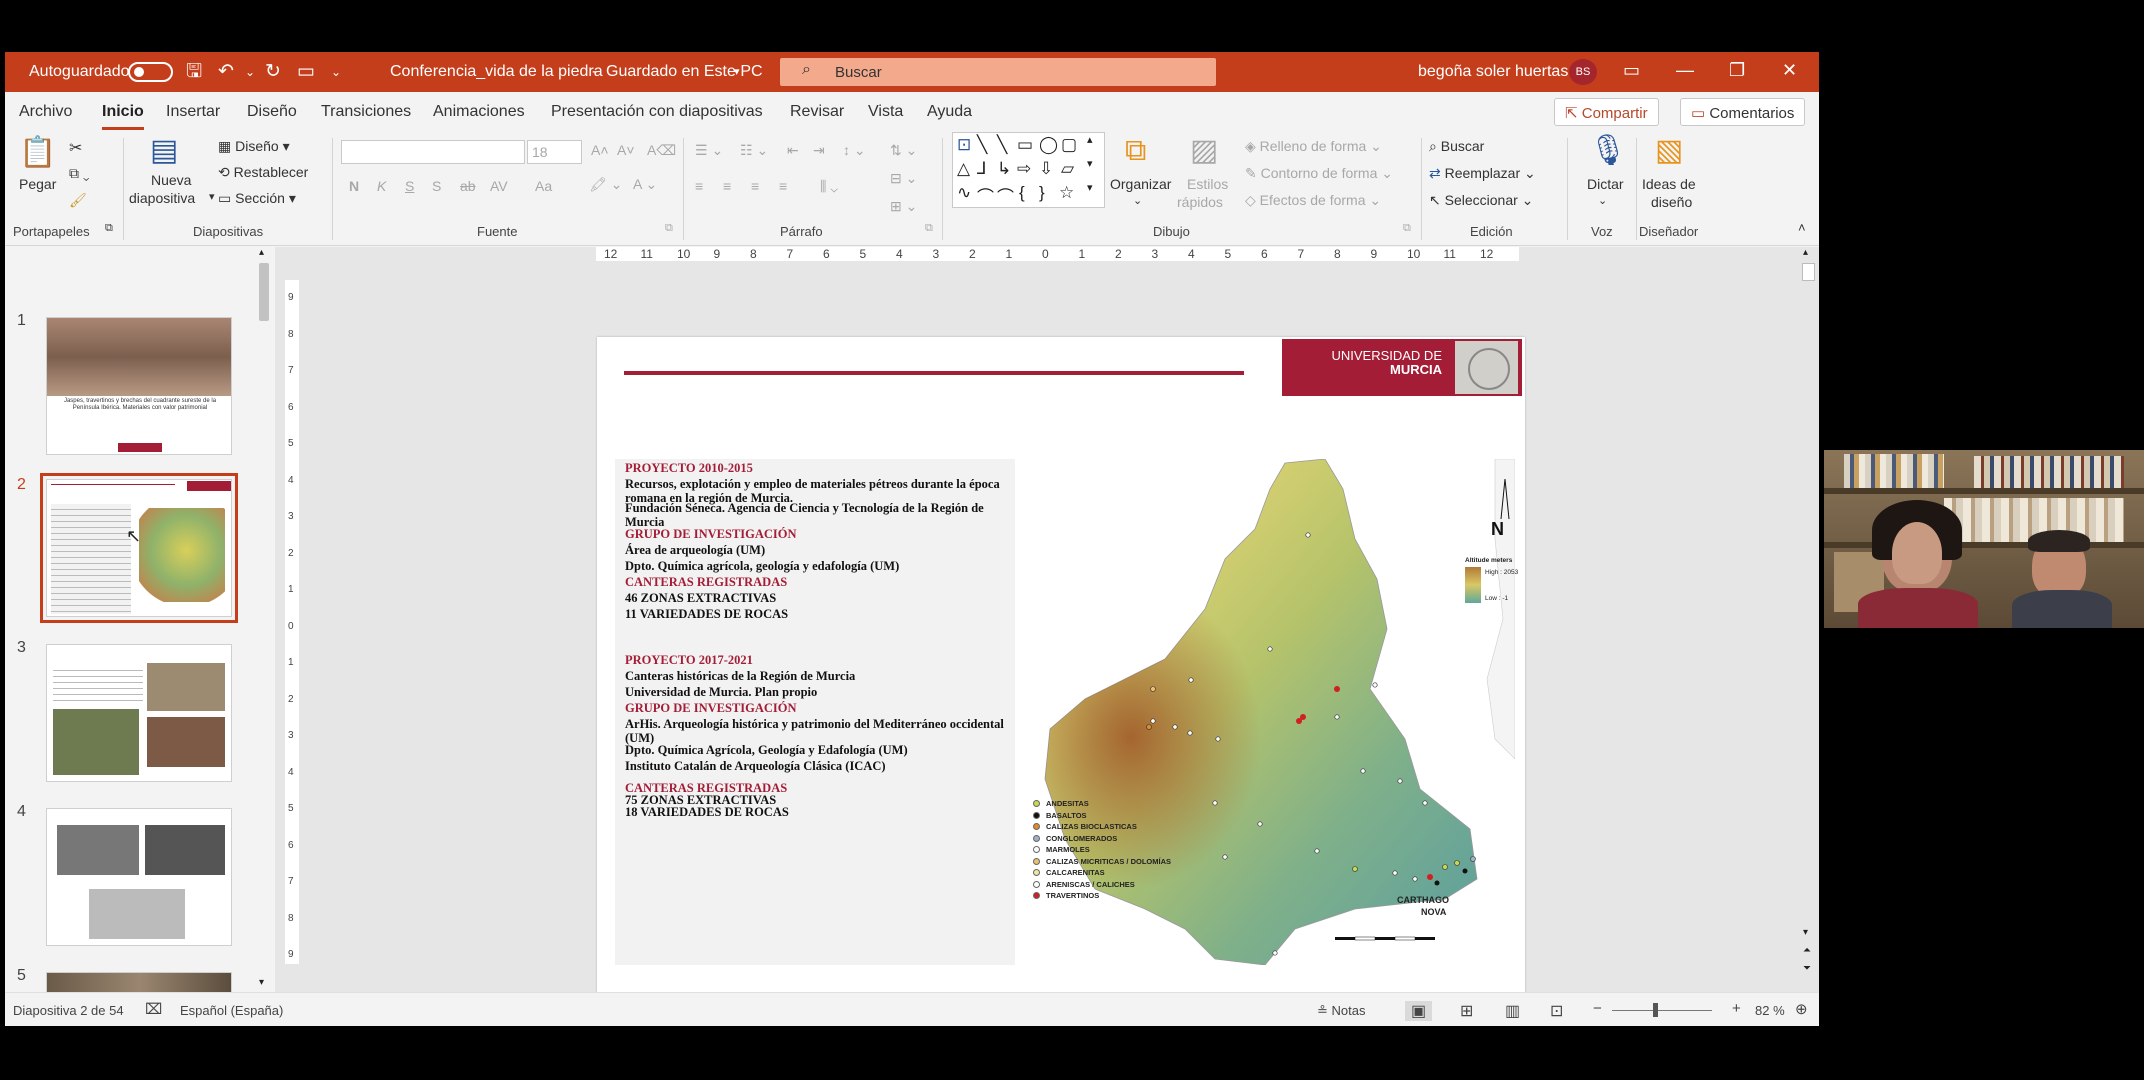 This screenshot has height=1080, width=2144. Describe the element at coordinates (164, 151) in the screenshot. I see `new-slide-icon: ▤` at that location.